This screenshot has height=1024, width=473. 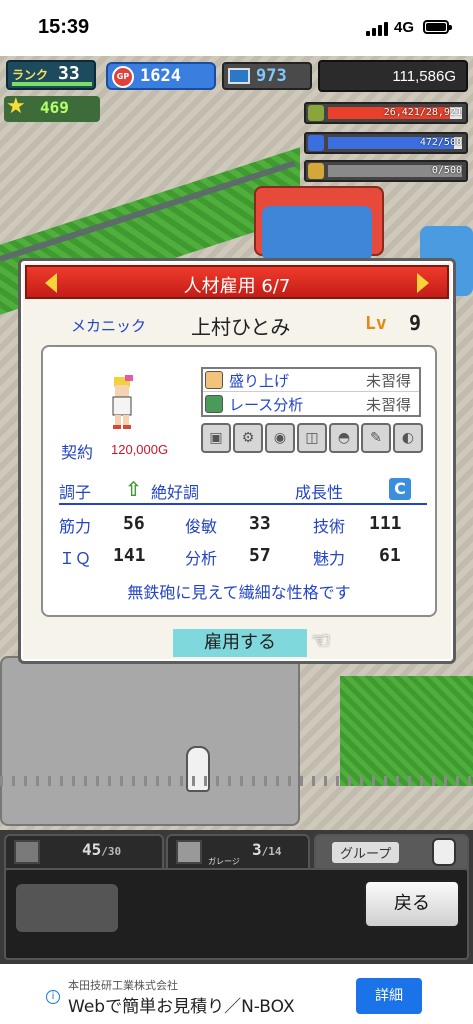 I want to click on star-icon: ★, so click(x=16, y=106).